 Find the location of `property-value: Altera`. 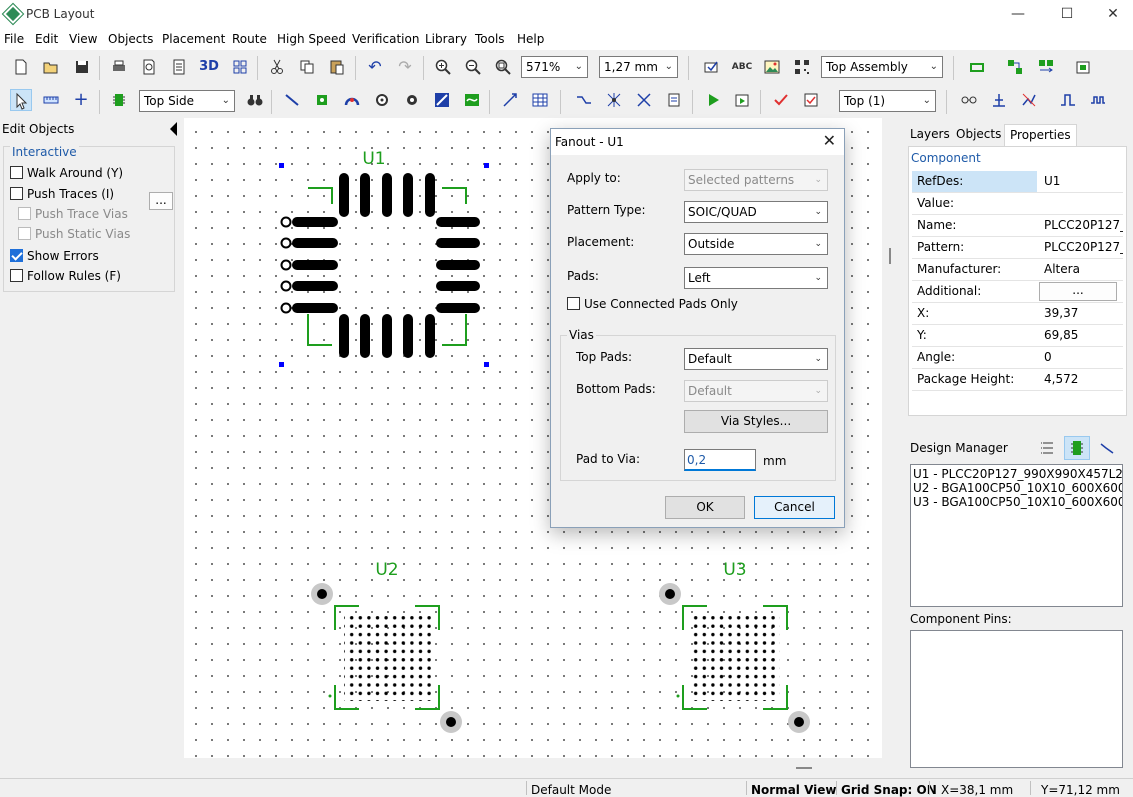

property-value: Altera is located at coordinates (1082, 269).